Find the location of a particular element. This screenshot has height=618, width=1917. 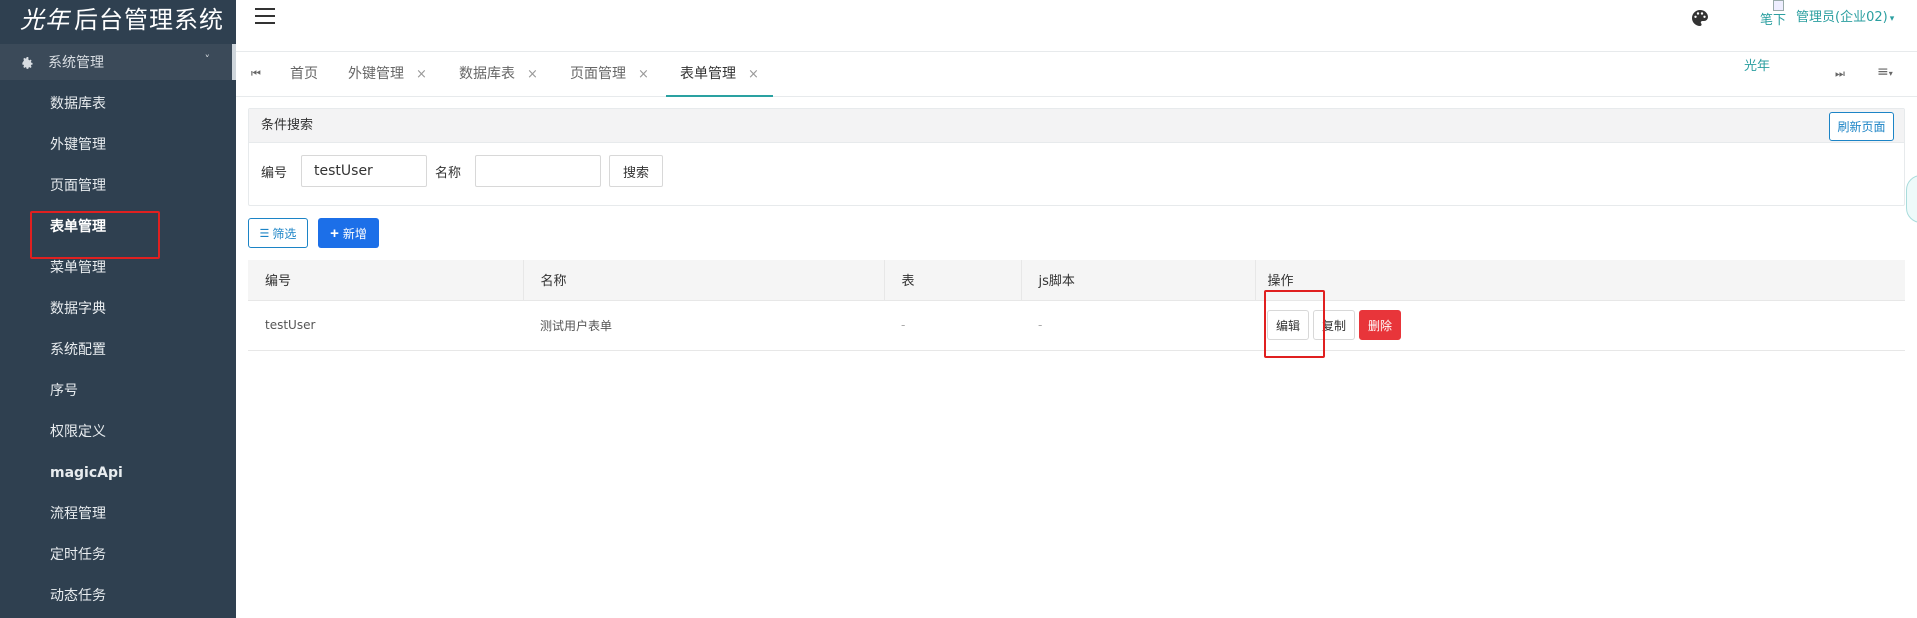

filter-label: 筛选 is located at coordinates (284, 233).